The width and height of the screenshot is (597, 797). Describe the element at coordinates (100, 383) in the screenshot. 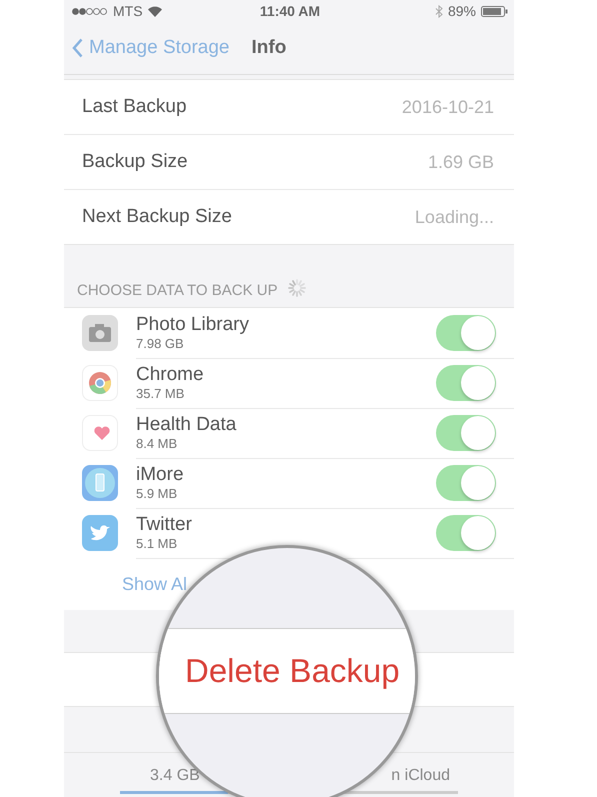

I see `browser-icon` at that location.